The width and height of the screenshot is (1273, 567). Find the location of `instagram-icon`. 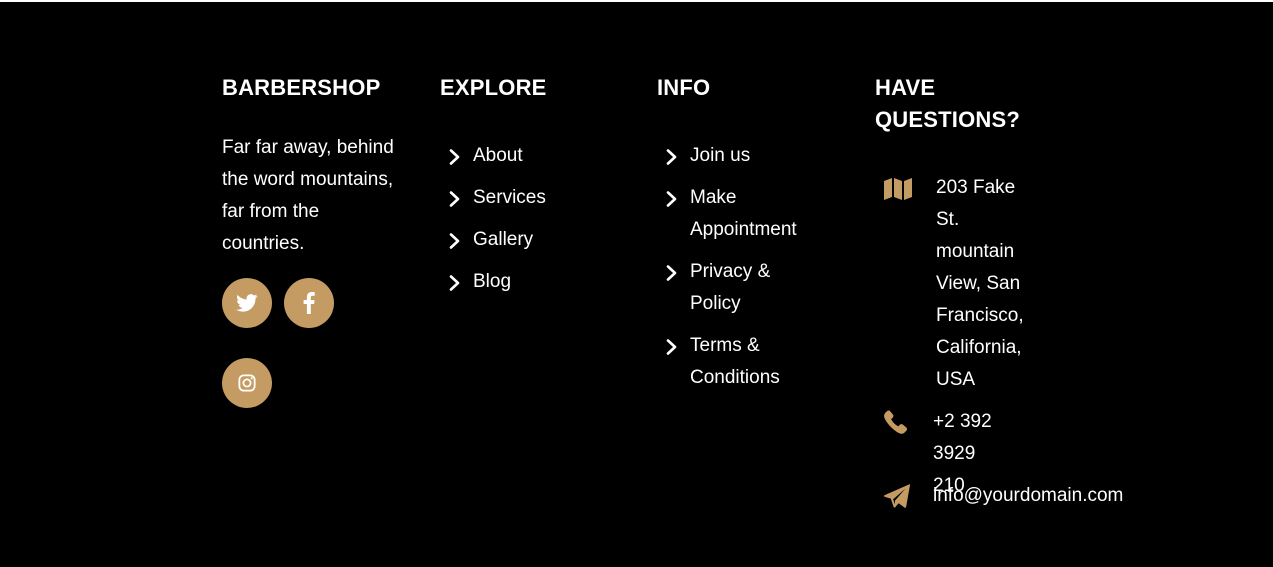

instagram-icon is located at coordinates (247, 383).